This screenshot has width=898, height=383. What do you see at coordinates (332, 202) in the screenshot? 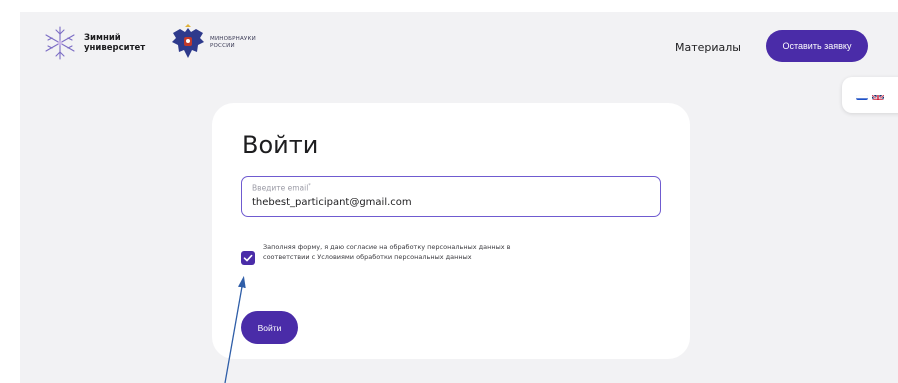
I see `email-value: thebest_participant@gmail.com` at bounding box center [332, 202].